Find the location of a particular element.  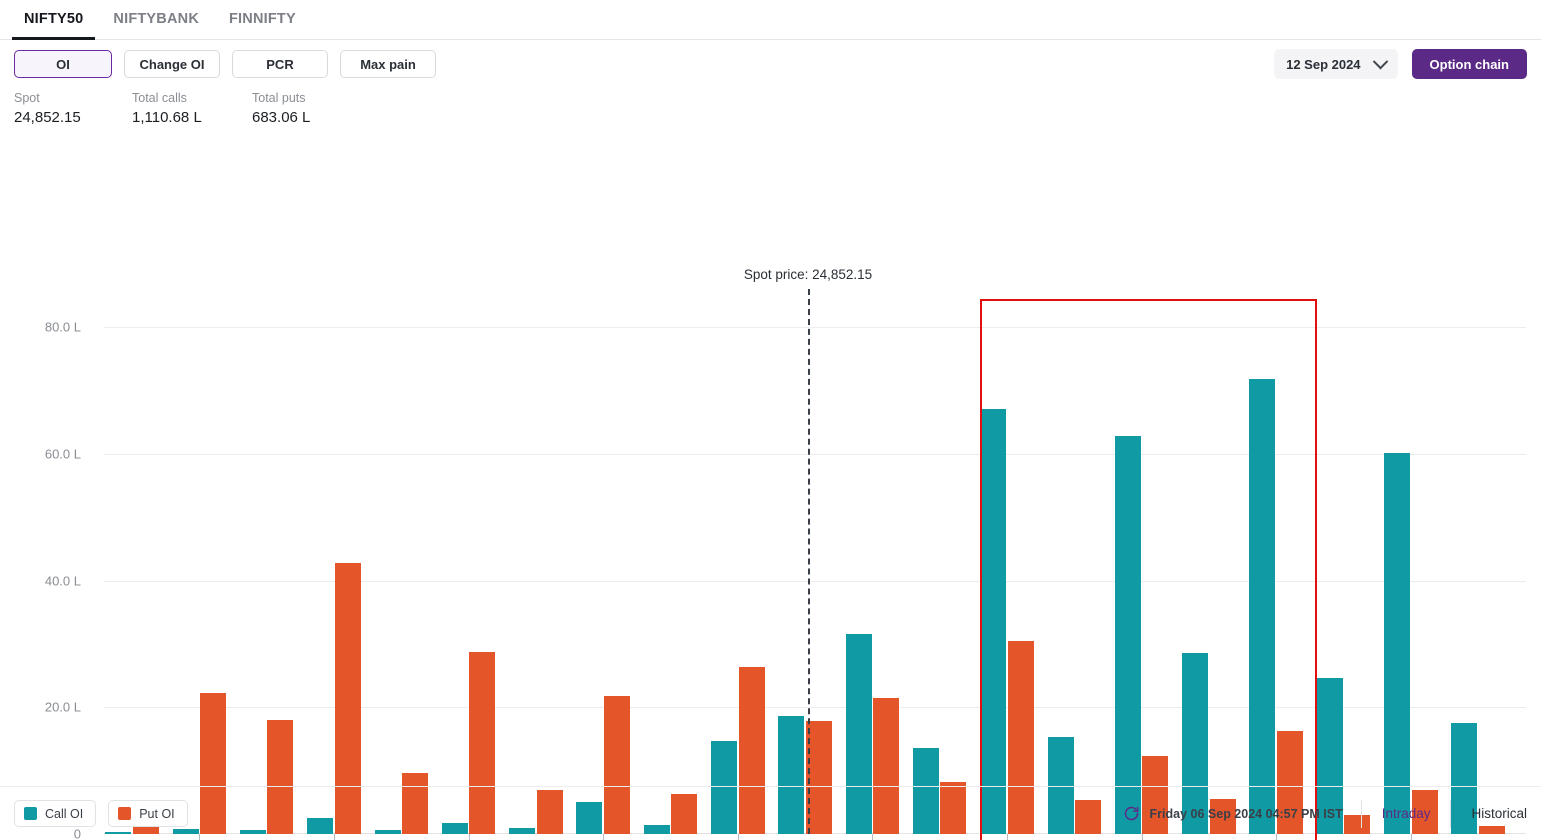

stat-value: 24,852.15 is located at coordinates (47, 117).